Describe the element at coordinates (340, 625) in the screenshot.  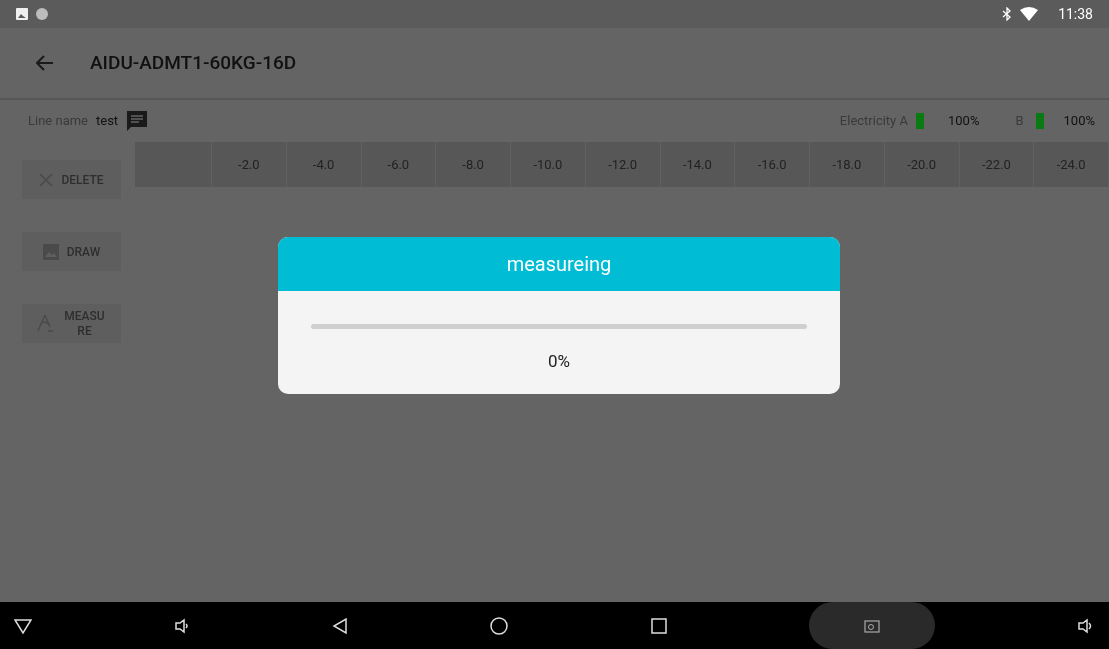
I see `back-icon` at that location.